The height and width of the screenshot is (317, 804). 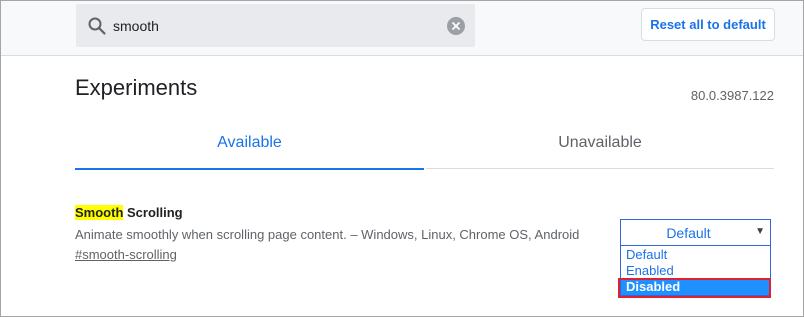 What do you see at coordinates (732, 95) in the screenshot?
I see `version-label: 80.0.3987.122` at bounding box center [732, 95].